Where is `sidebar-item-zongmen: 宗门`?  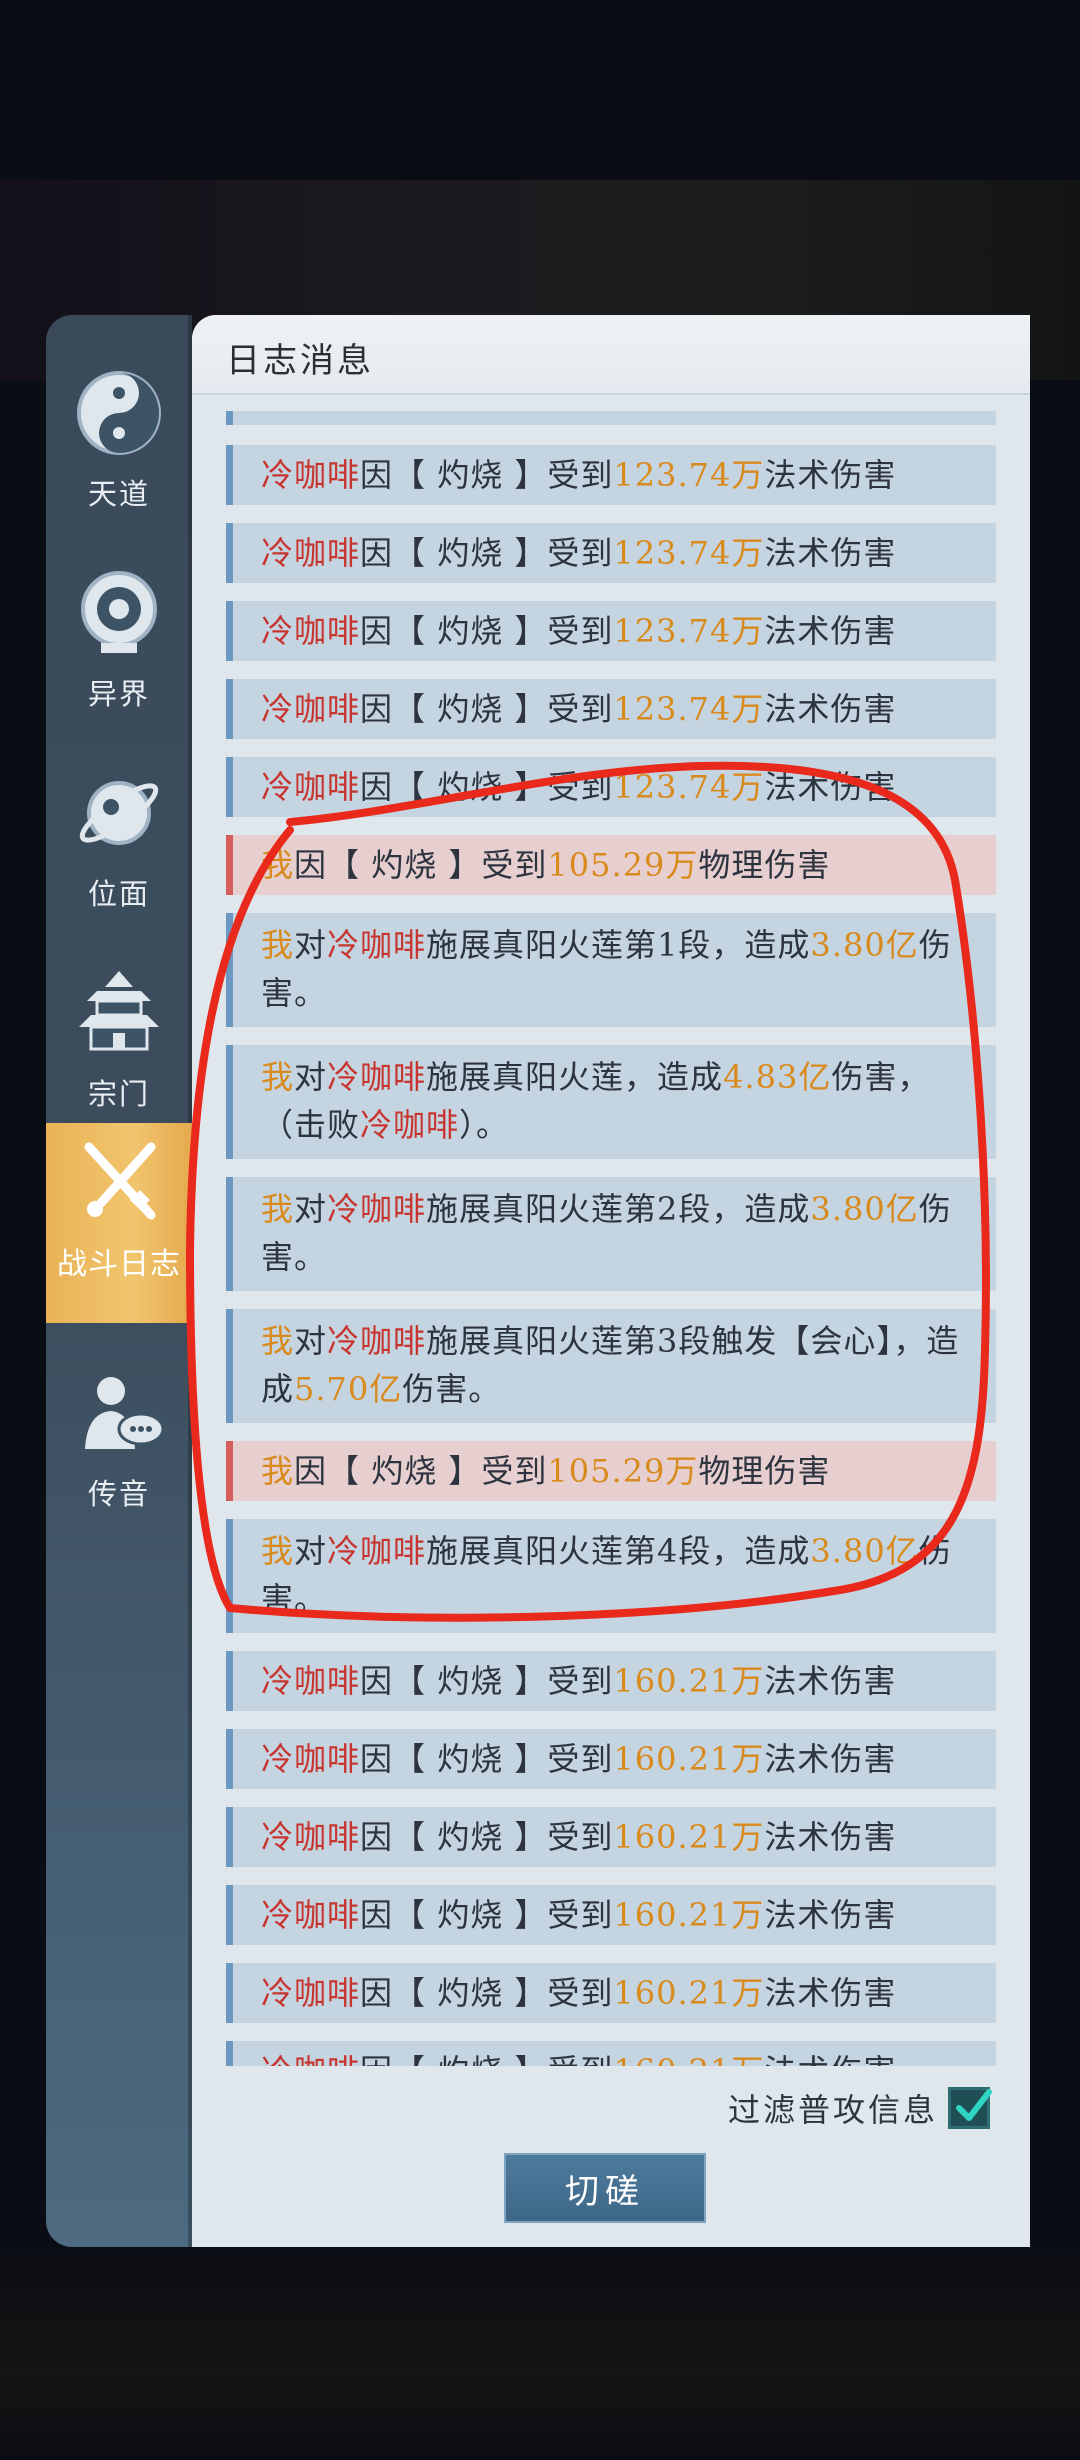
sidebar-item-zongmen: 宗门 is located at coordinates (119, 1050).